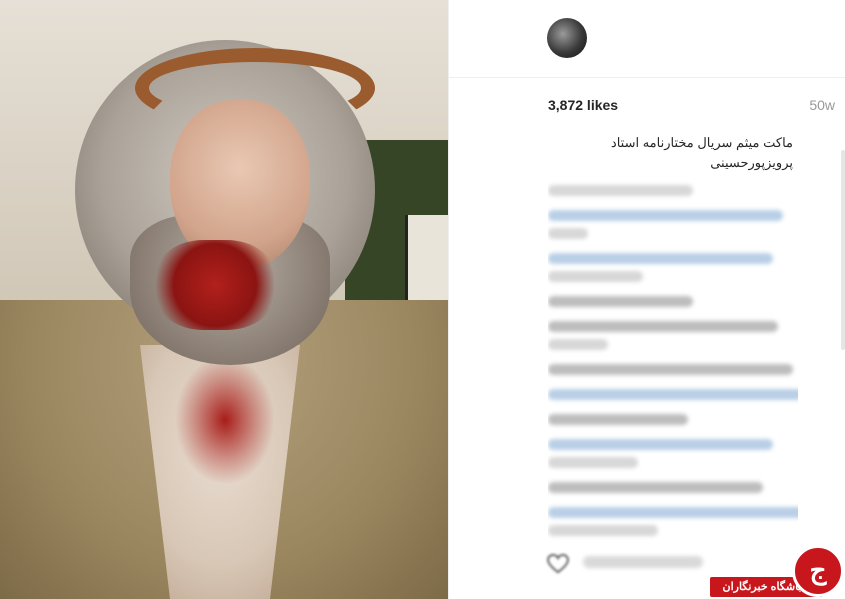  I want to click on photo-blood, so click(215, 285).